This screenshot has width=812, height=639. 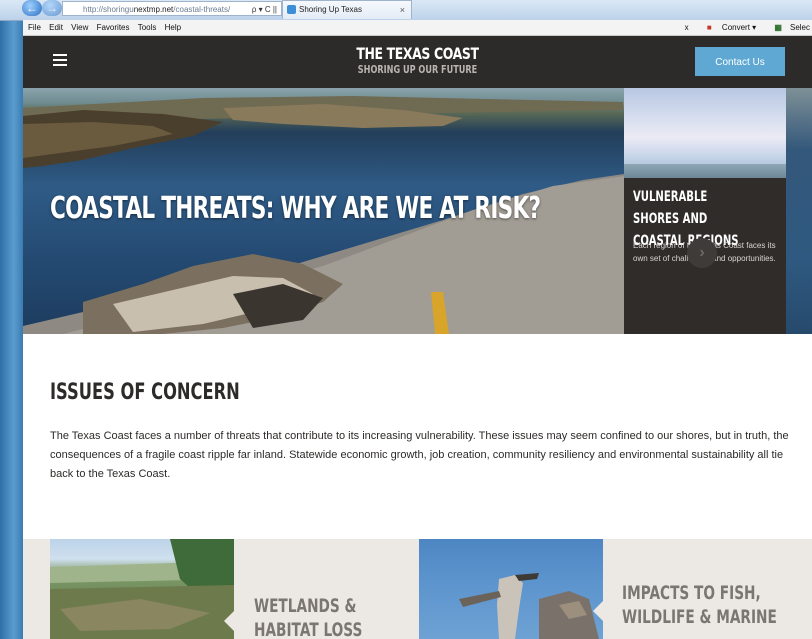 What do you see at coordinates (402, 10) in the screenshot?
I see `close-tab-icon: ×` at bounding box center [402, 10].